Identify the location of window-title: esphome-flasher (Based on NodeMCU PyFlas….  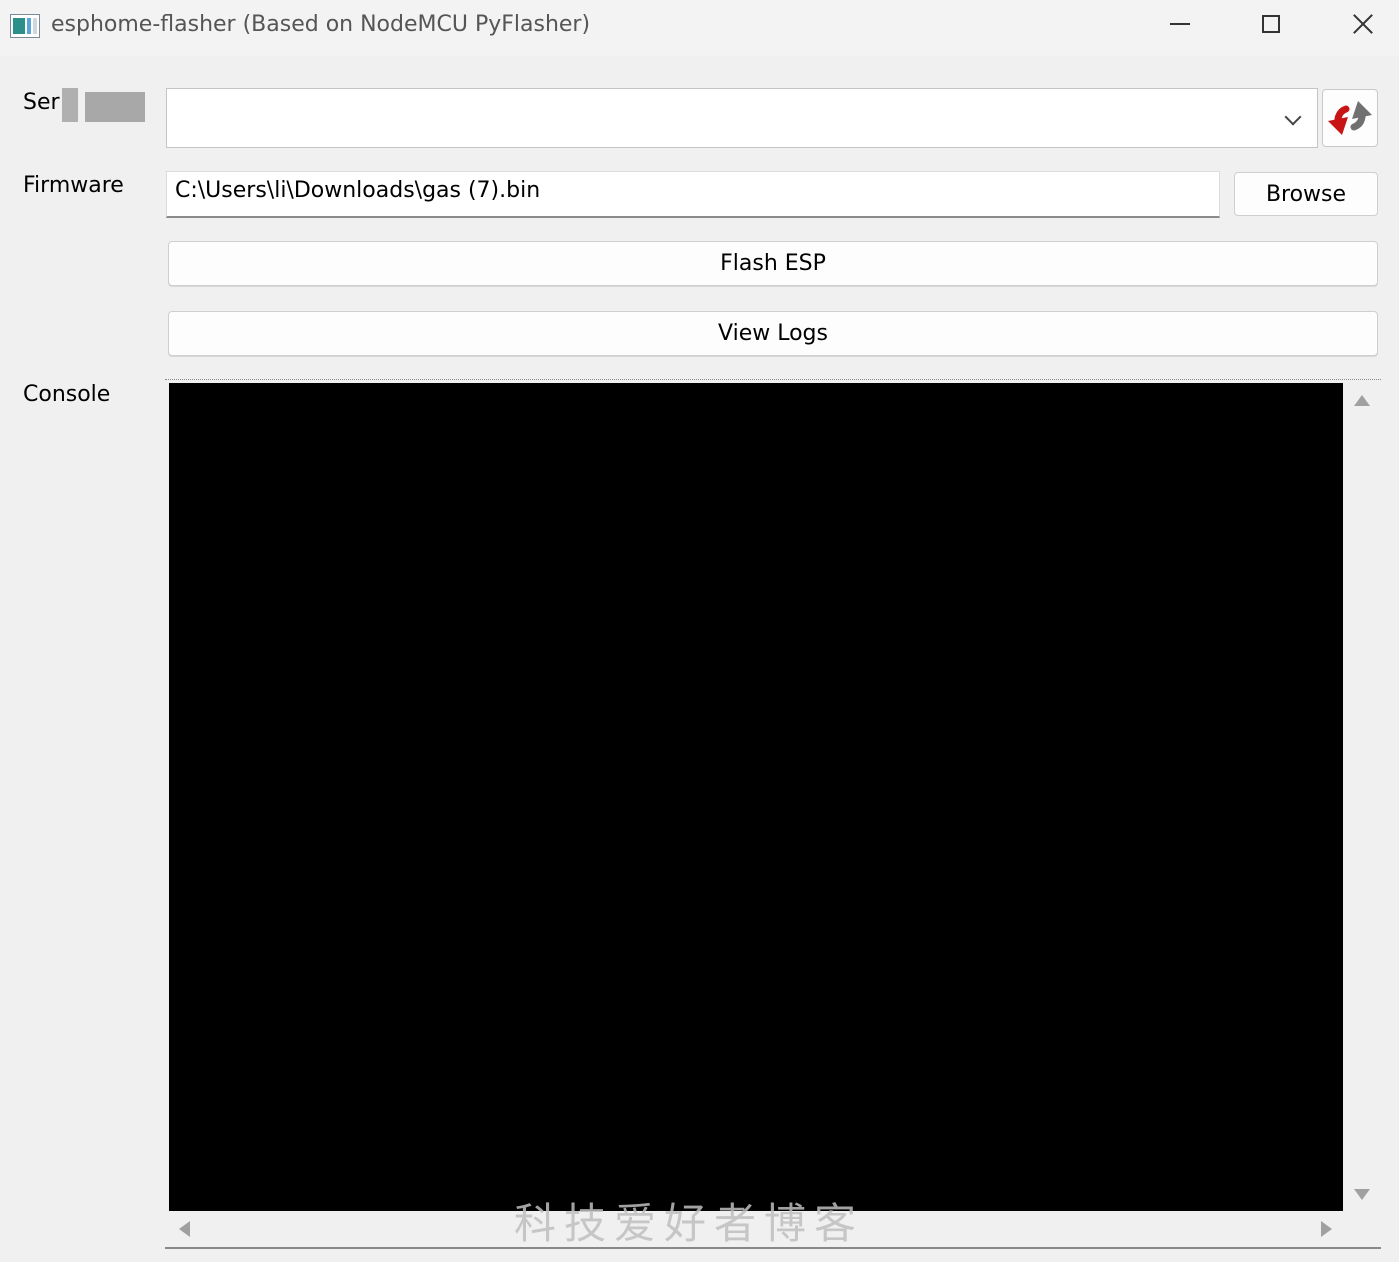
(321, 24).